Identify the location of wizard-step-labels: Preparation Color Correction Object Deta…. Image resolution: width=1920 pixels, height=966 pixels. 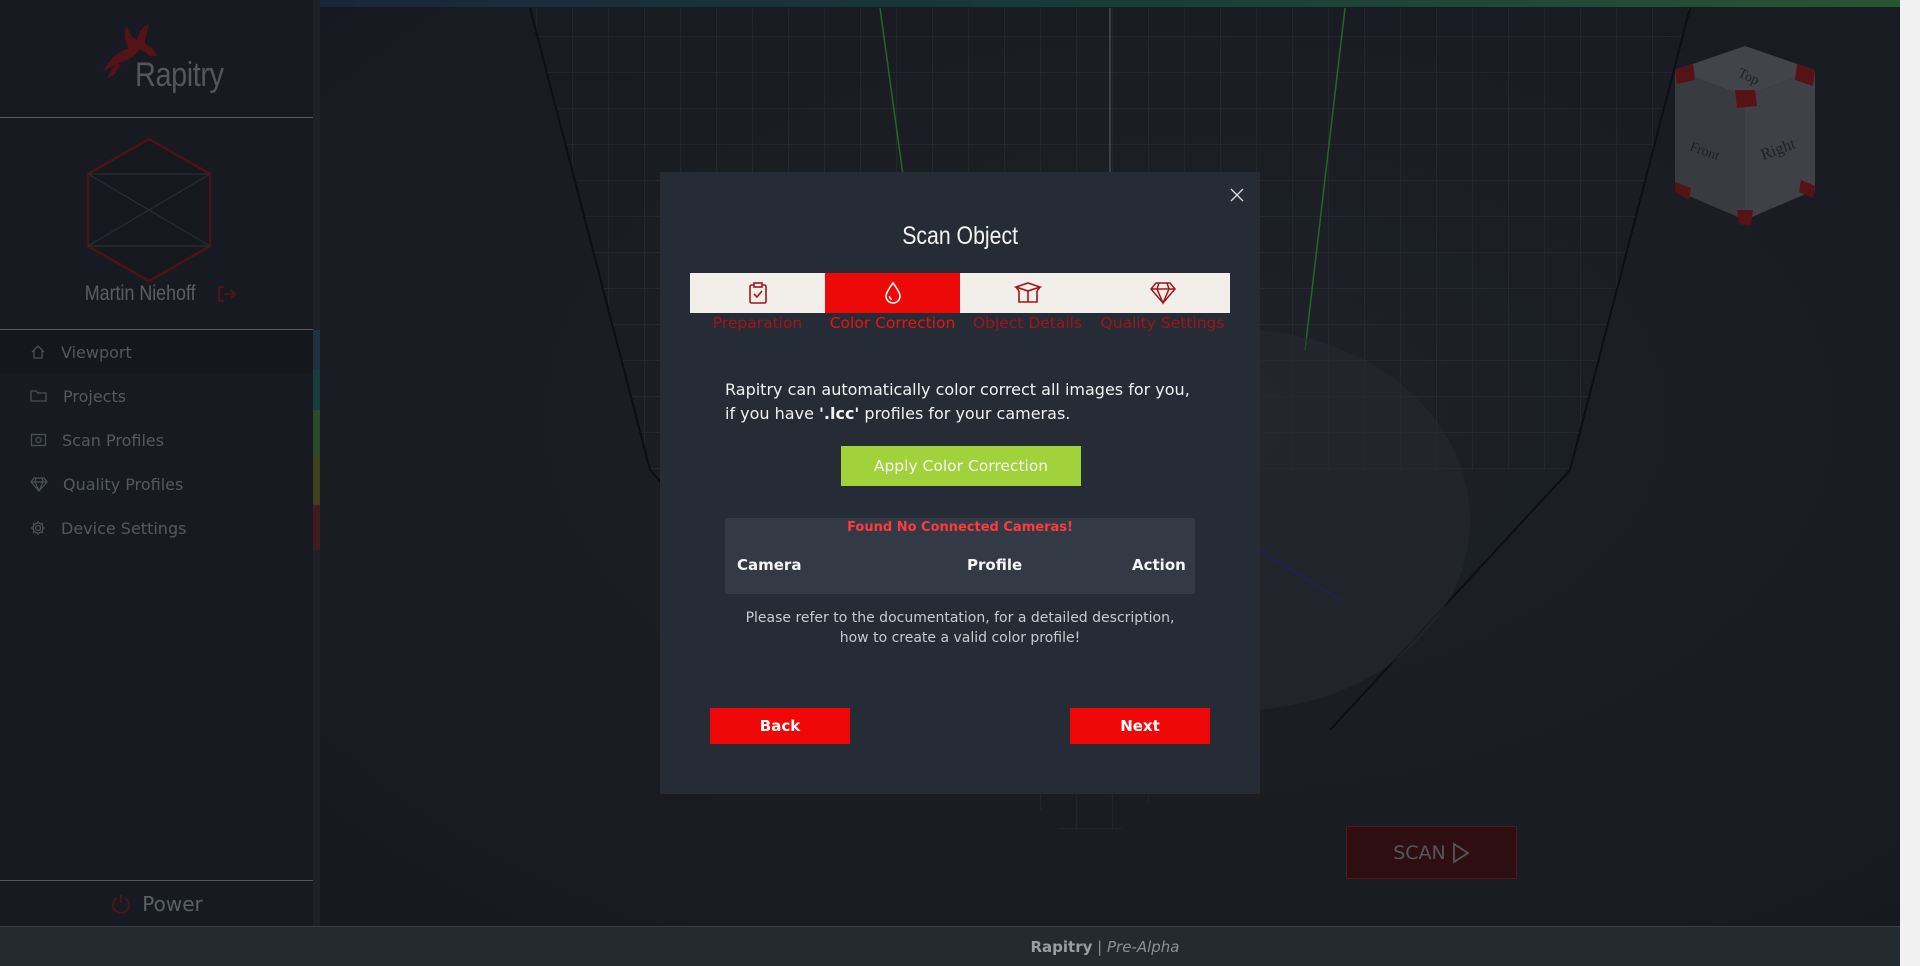
(960, 323).